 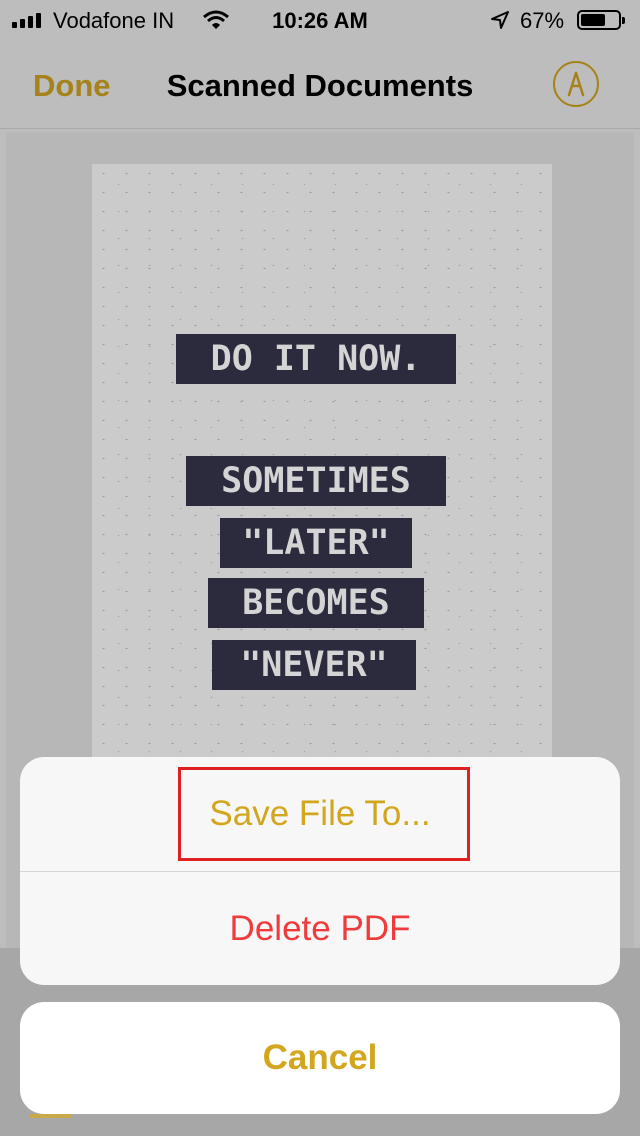 What do you see at coordinates (576, 84) in the screenshot?
I see `markup-pen-icon` at bounding box center [576, 84].